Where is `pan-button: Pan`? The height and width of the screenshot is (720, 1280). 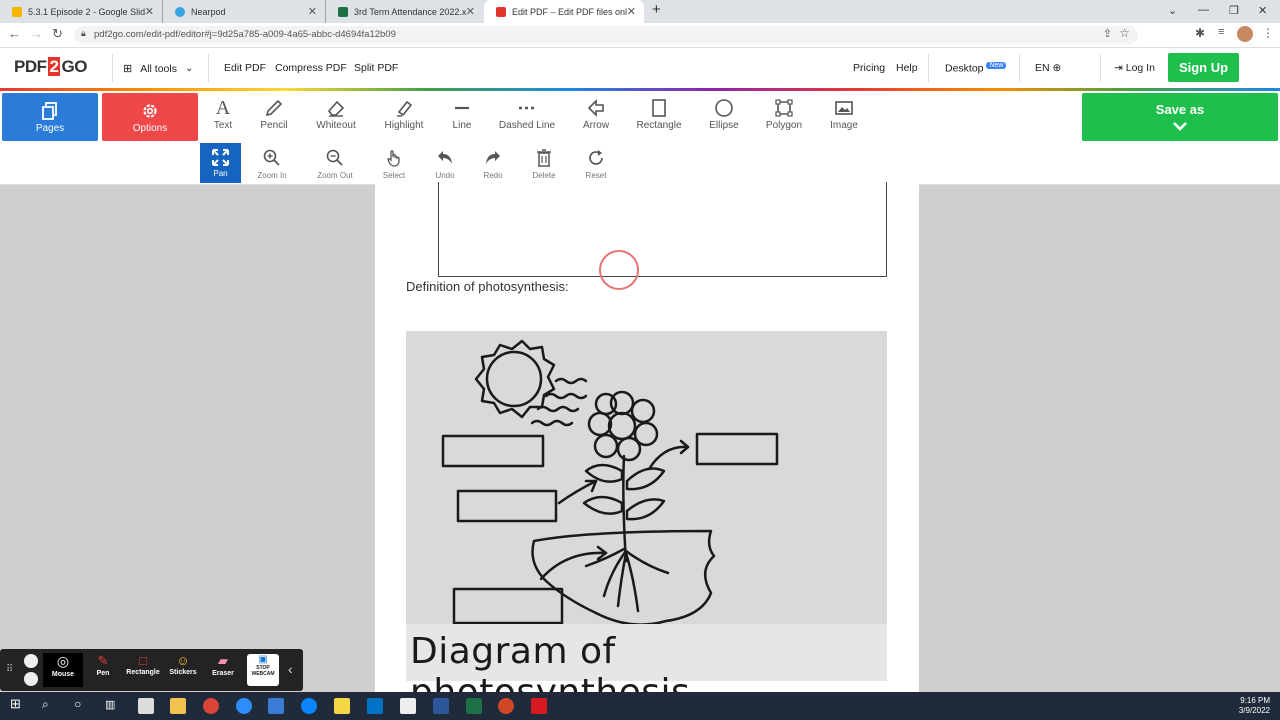 pan-button: Pan is located at coordinates (220, 163).